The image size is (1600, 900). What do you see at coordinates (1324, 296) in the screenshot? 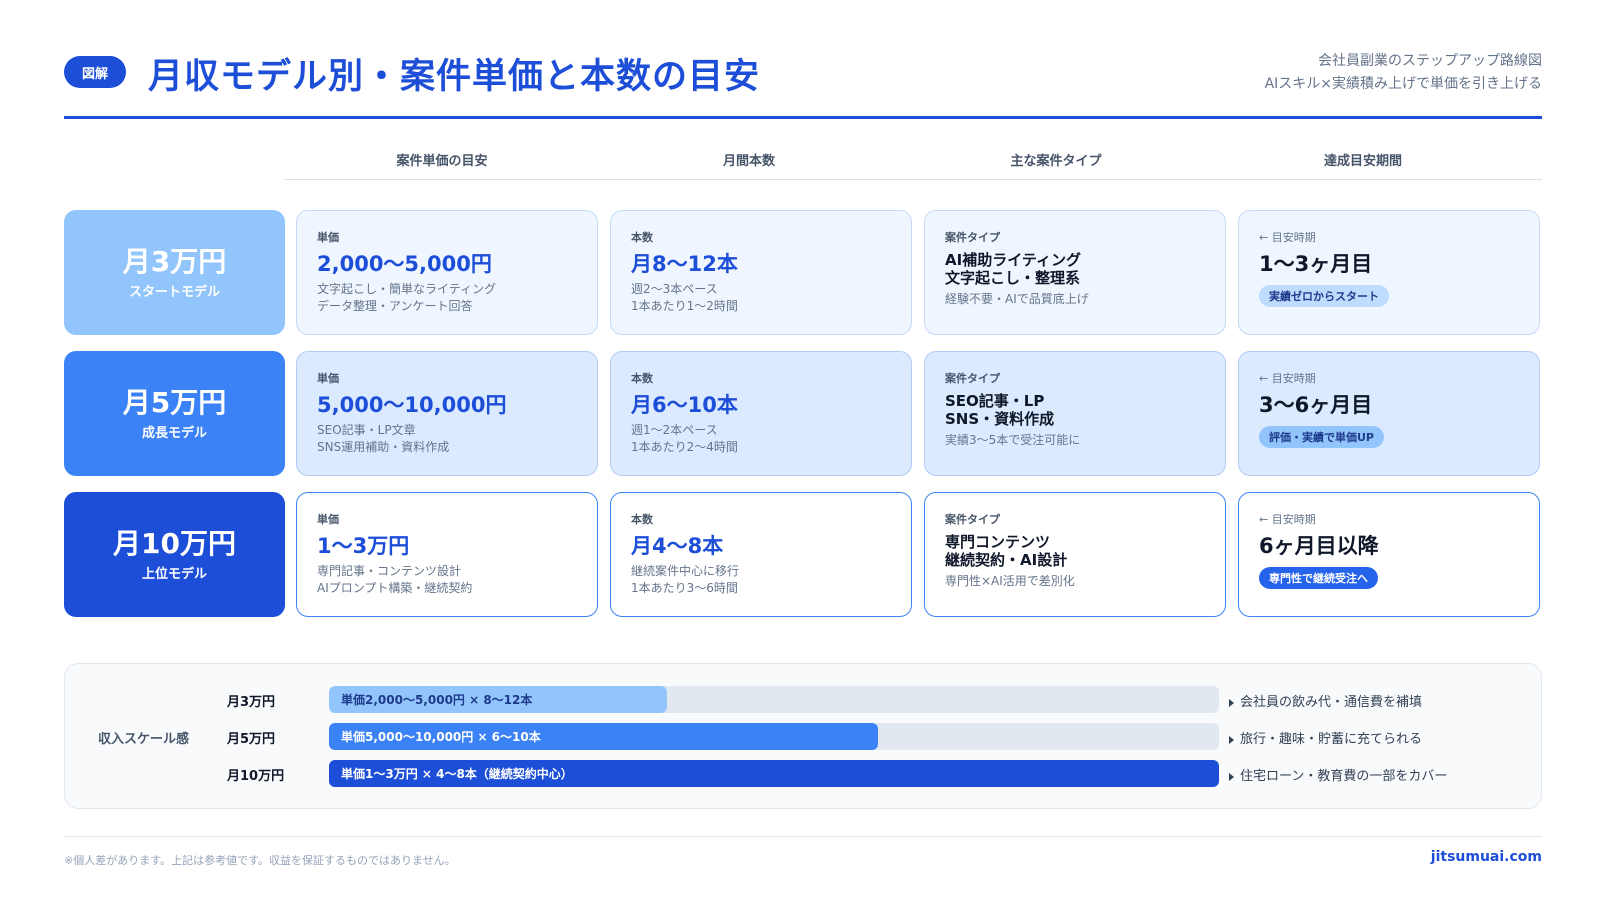
I see `status-badge: 実績ゼロからスタート` at bounding box center [1324, 296].